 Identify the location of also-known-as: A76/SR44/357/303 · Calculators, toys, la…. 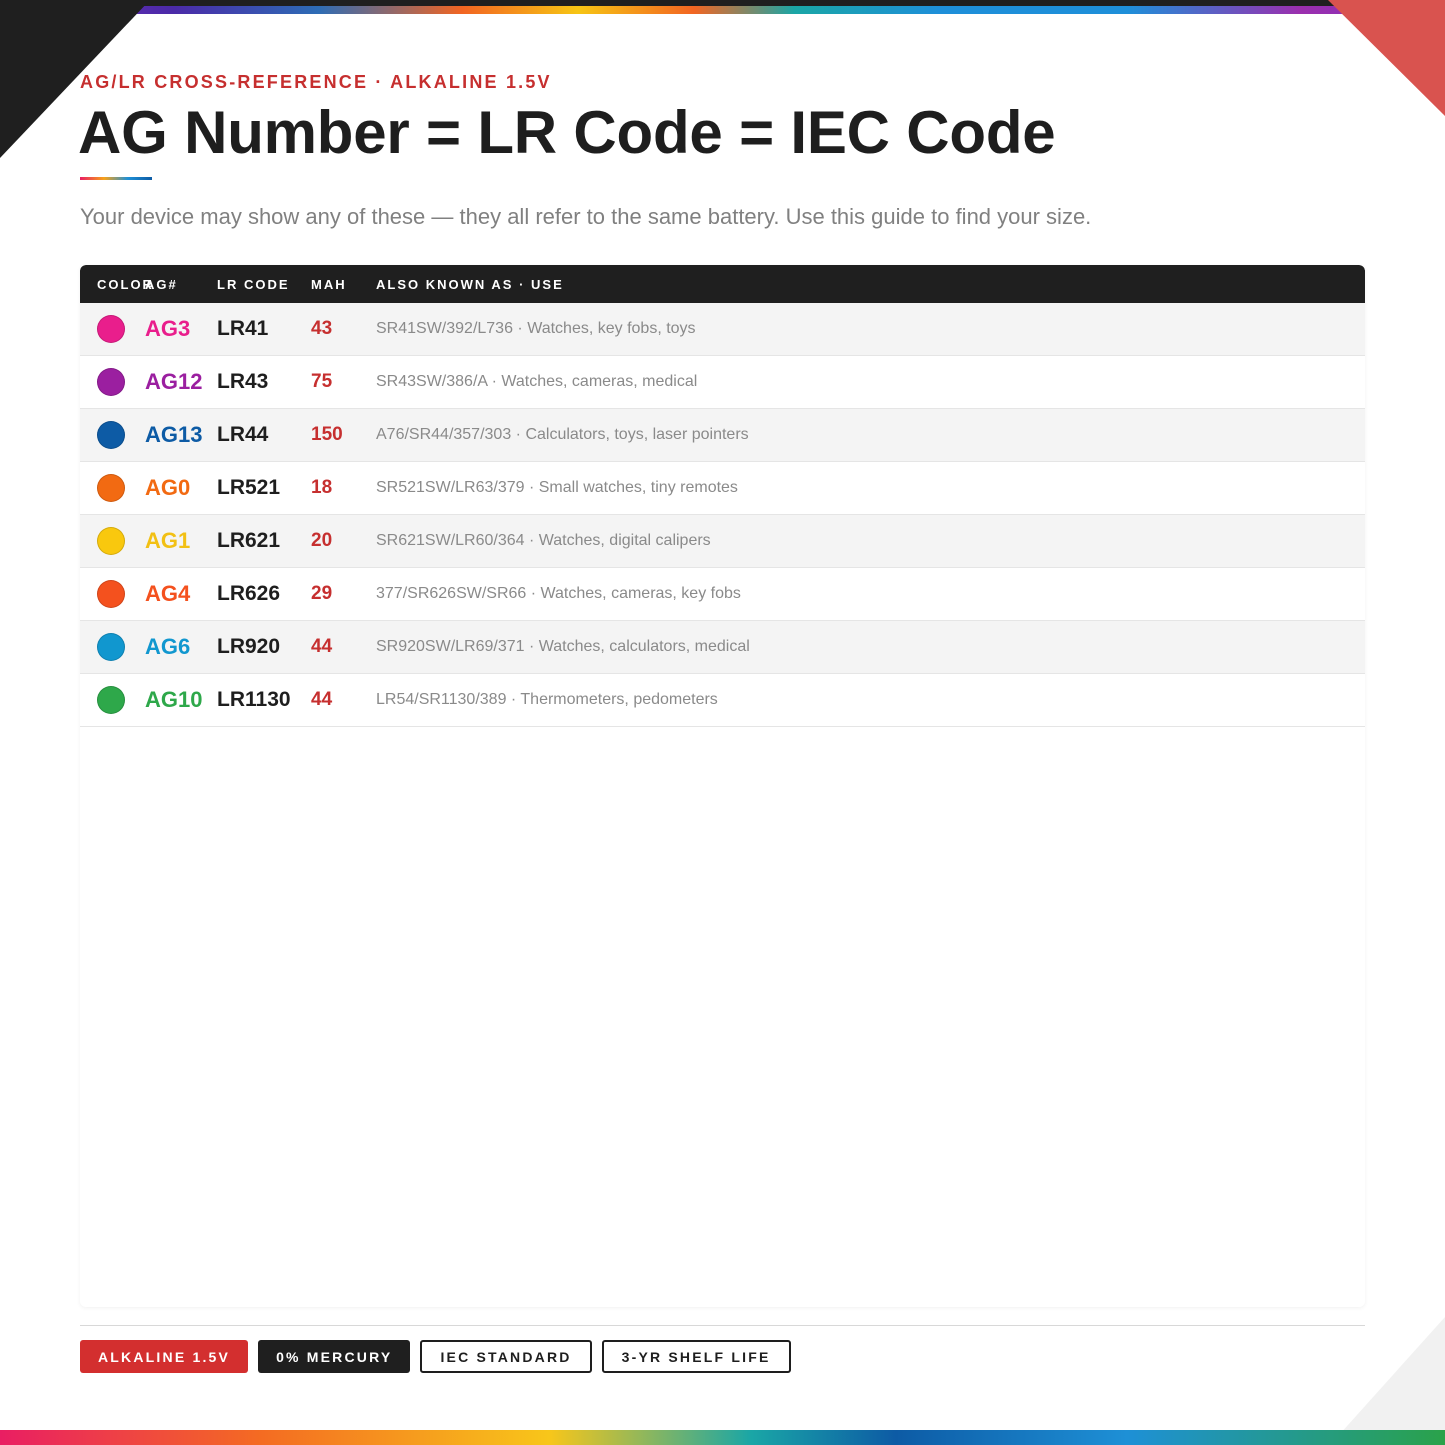
(562, 434).